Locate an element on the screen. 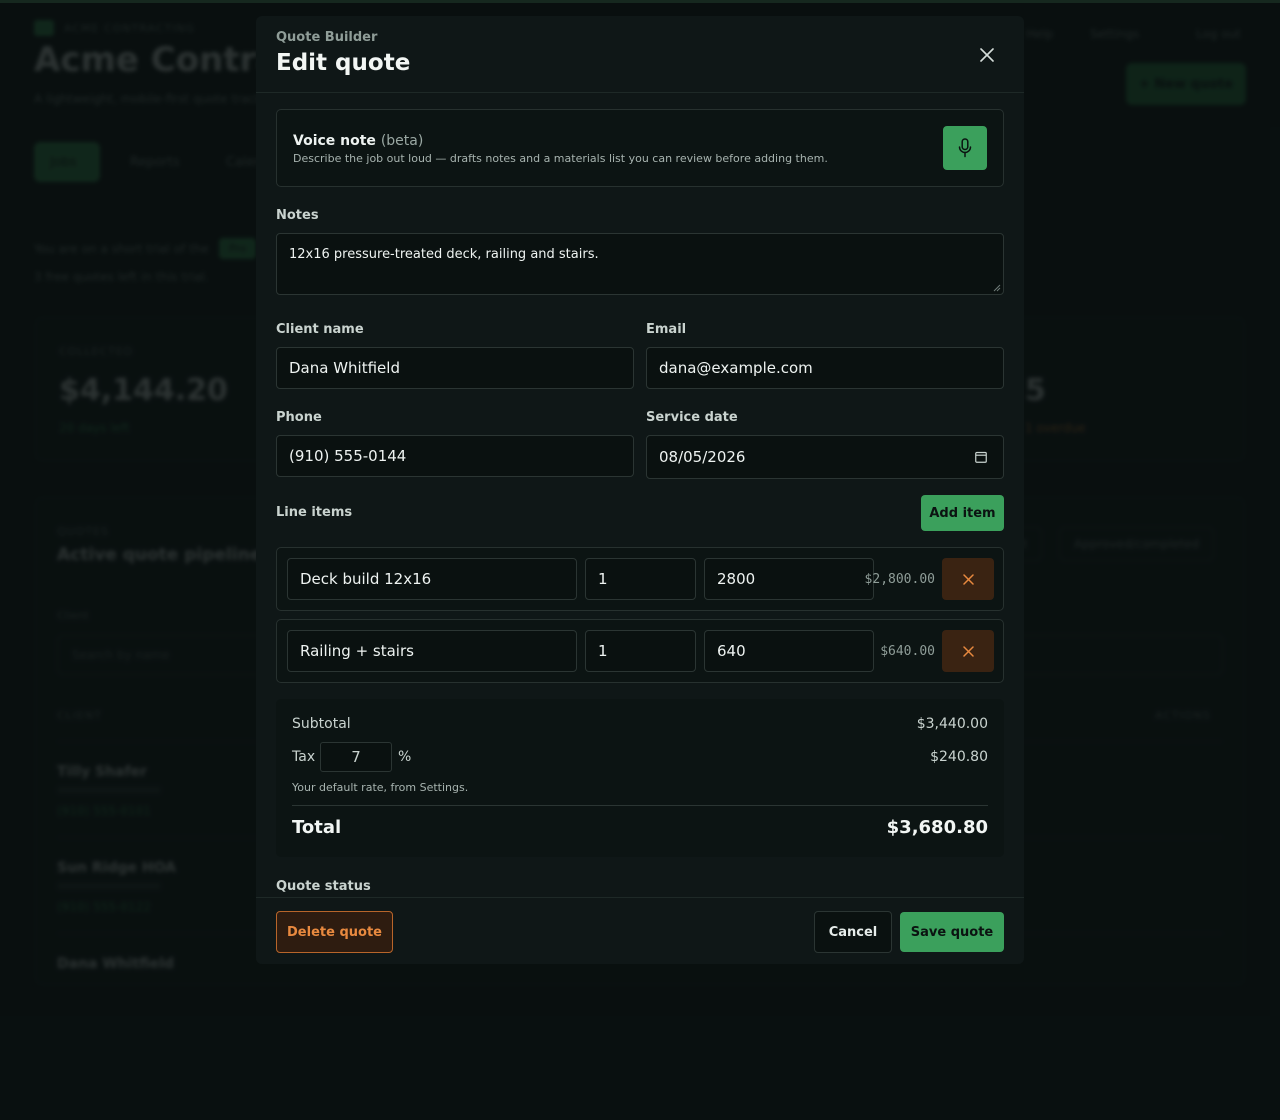  tax-hint: Your default rate, from Settings. is located at coordinates (380, 787).